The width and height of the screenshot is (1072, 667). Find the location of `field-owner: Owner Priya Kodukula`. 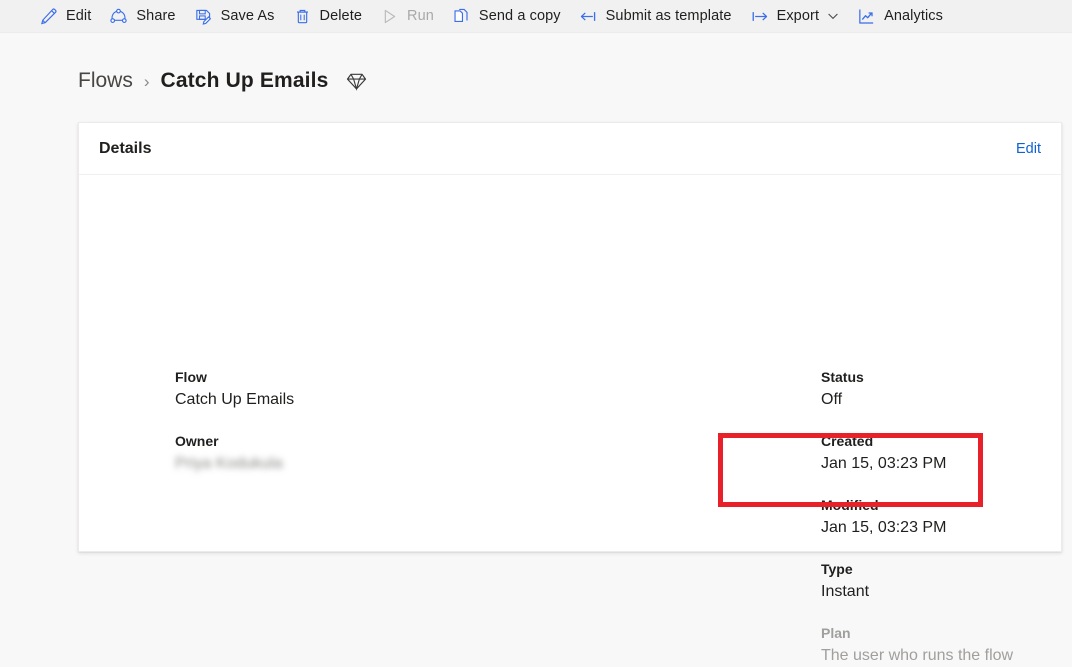

field-owner: Owner Priya Kodukula is located at coordinates (234, 453).